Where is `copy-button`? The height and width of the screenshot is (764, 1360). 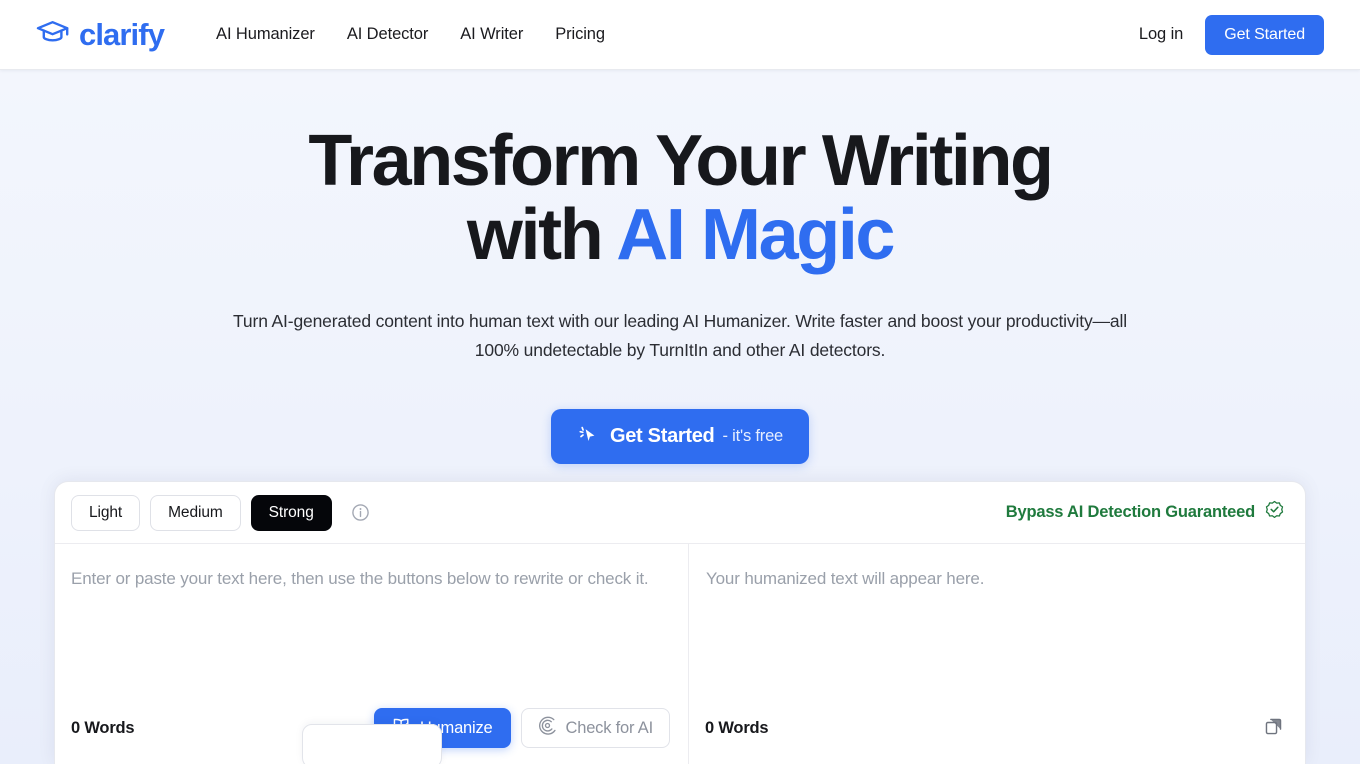
copy-button is located at coordinates (1273, 728).